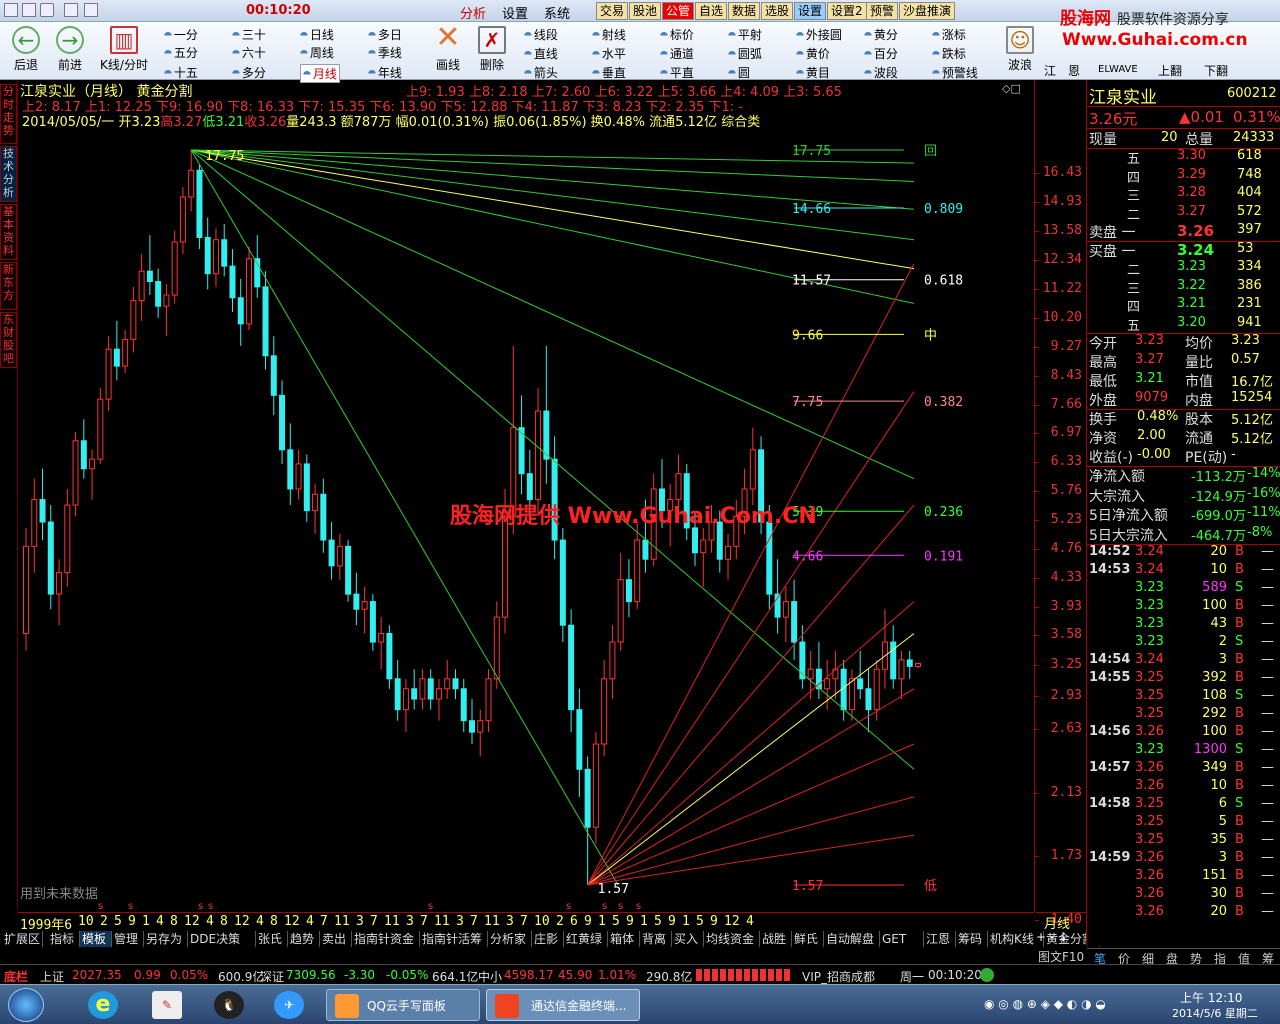  I want to click on side-tab-technical: 技术分析, so click(8, 174).